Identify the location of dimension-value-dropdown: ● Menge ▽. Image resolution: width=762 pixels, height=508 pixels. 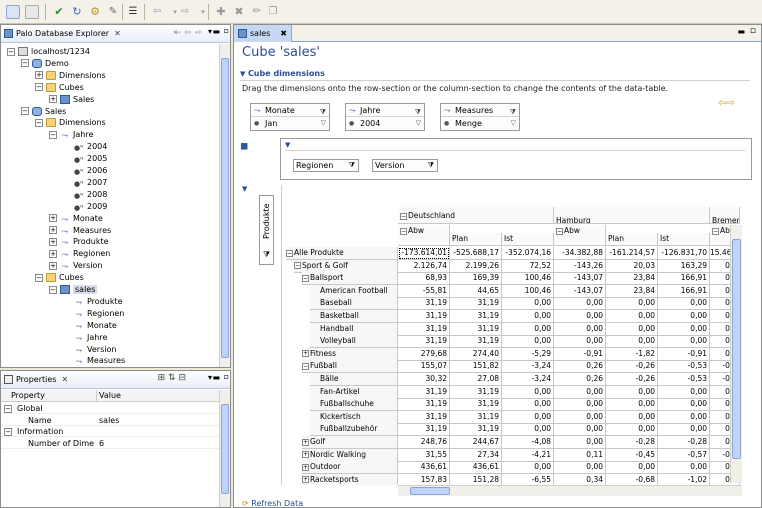
(480, 123).